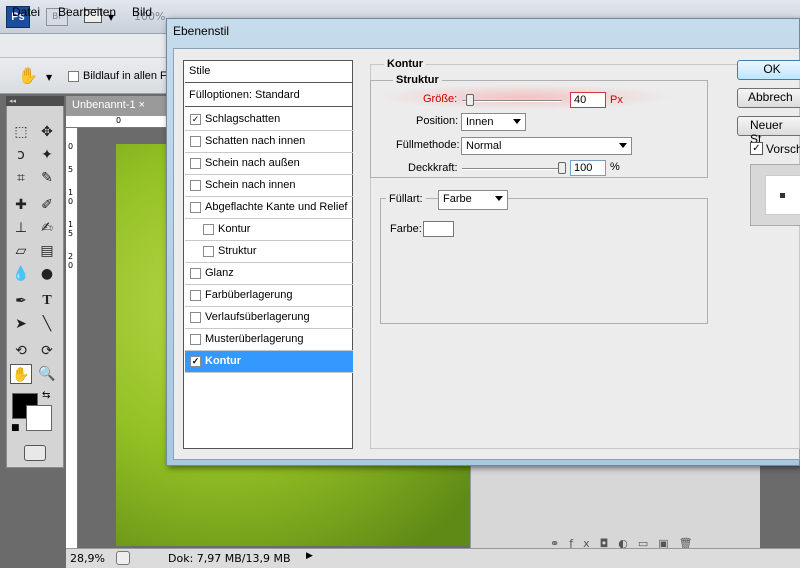 The height and width of the screenshot is (568, 800). Describe the element at coordinates (440, 99) in the screenshot. I see `size-label: Größe:` at that location.